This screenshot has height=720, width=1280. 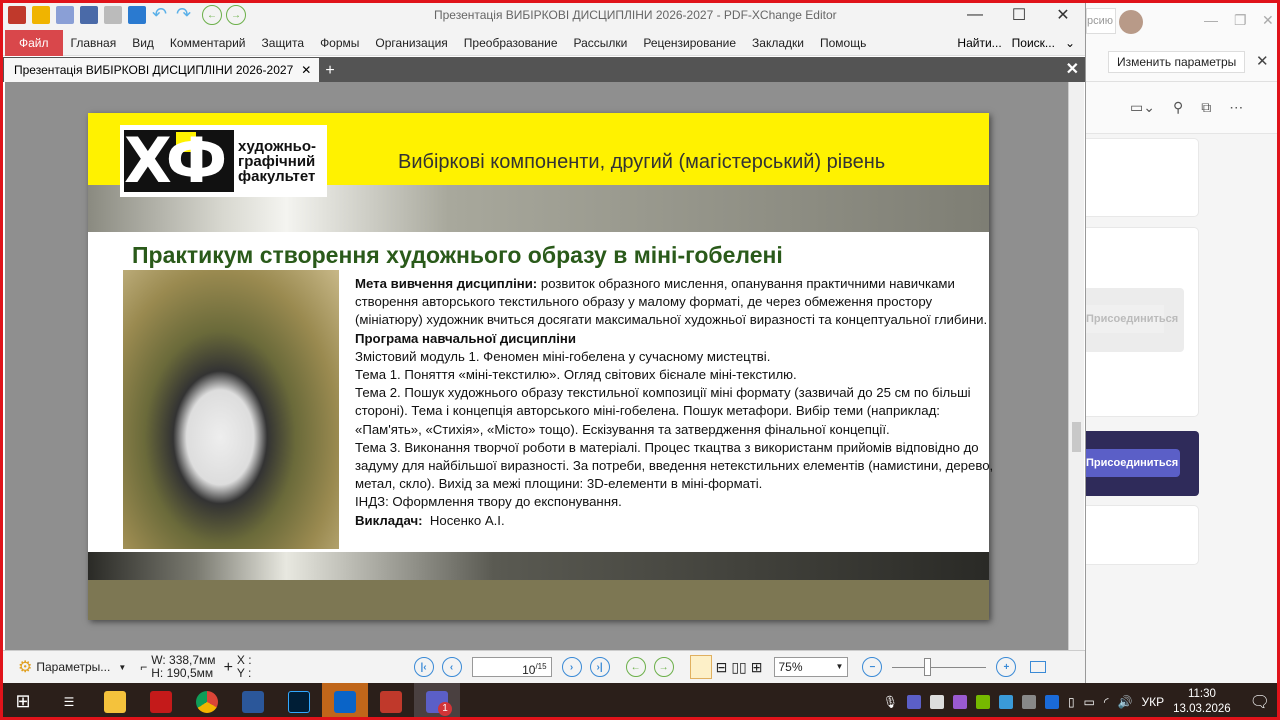 What do you see at coordinates (811, 667) in the screenshot?
I see `zoom-select: 75% ▼` at bounding box center [811, 667].